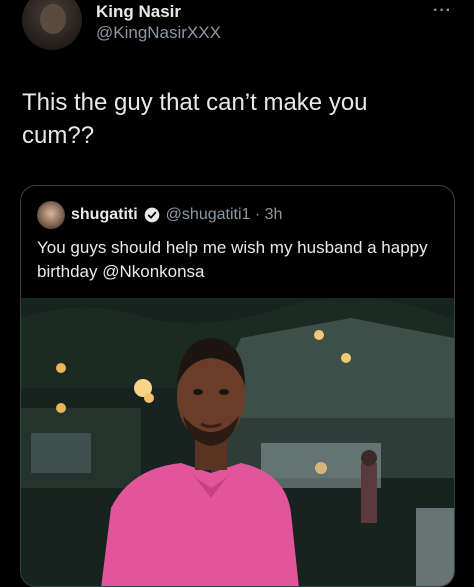  Describe the element at coordinates (442, 11) in the screenshot. I see `more-icon: ···` at that location.